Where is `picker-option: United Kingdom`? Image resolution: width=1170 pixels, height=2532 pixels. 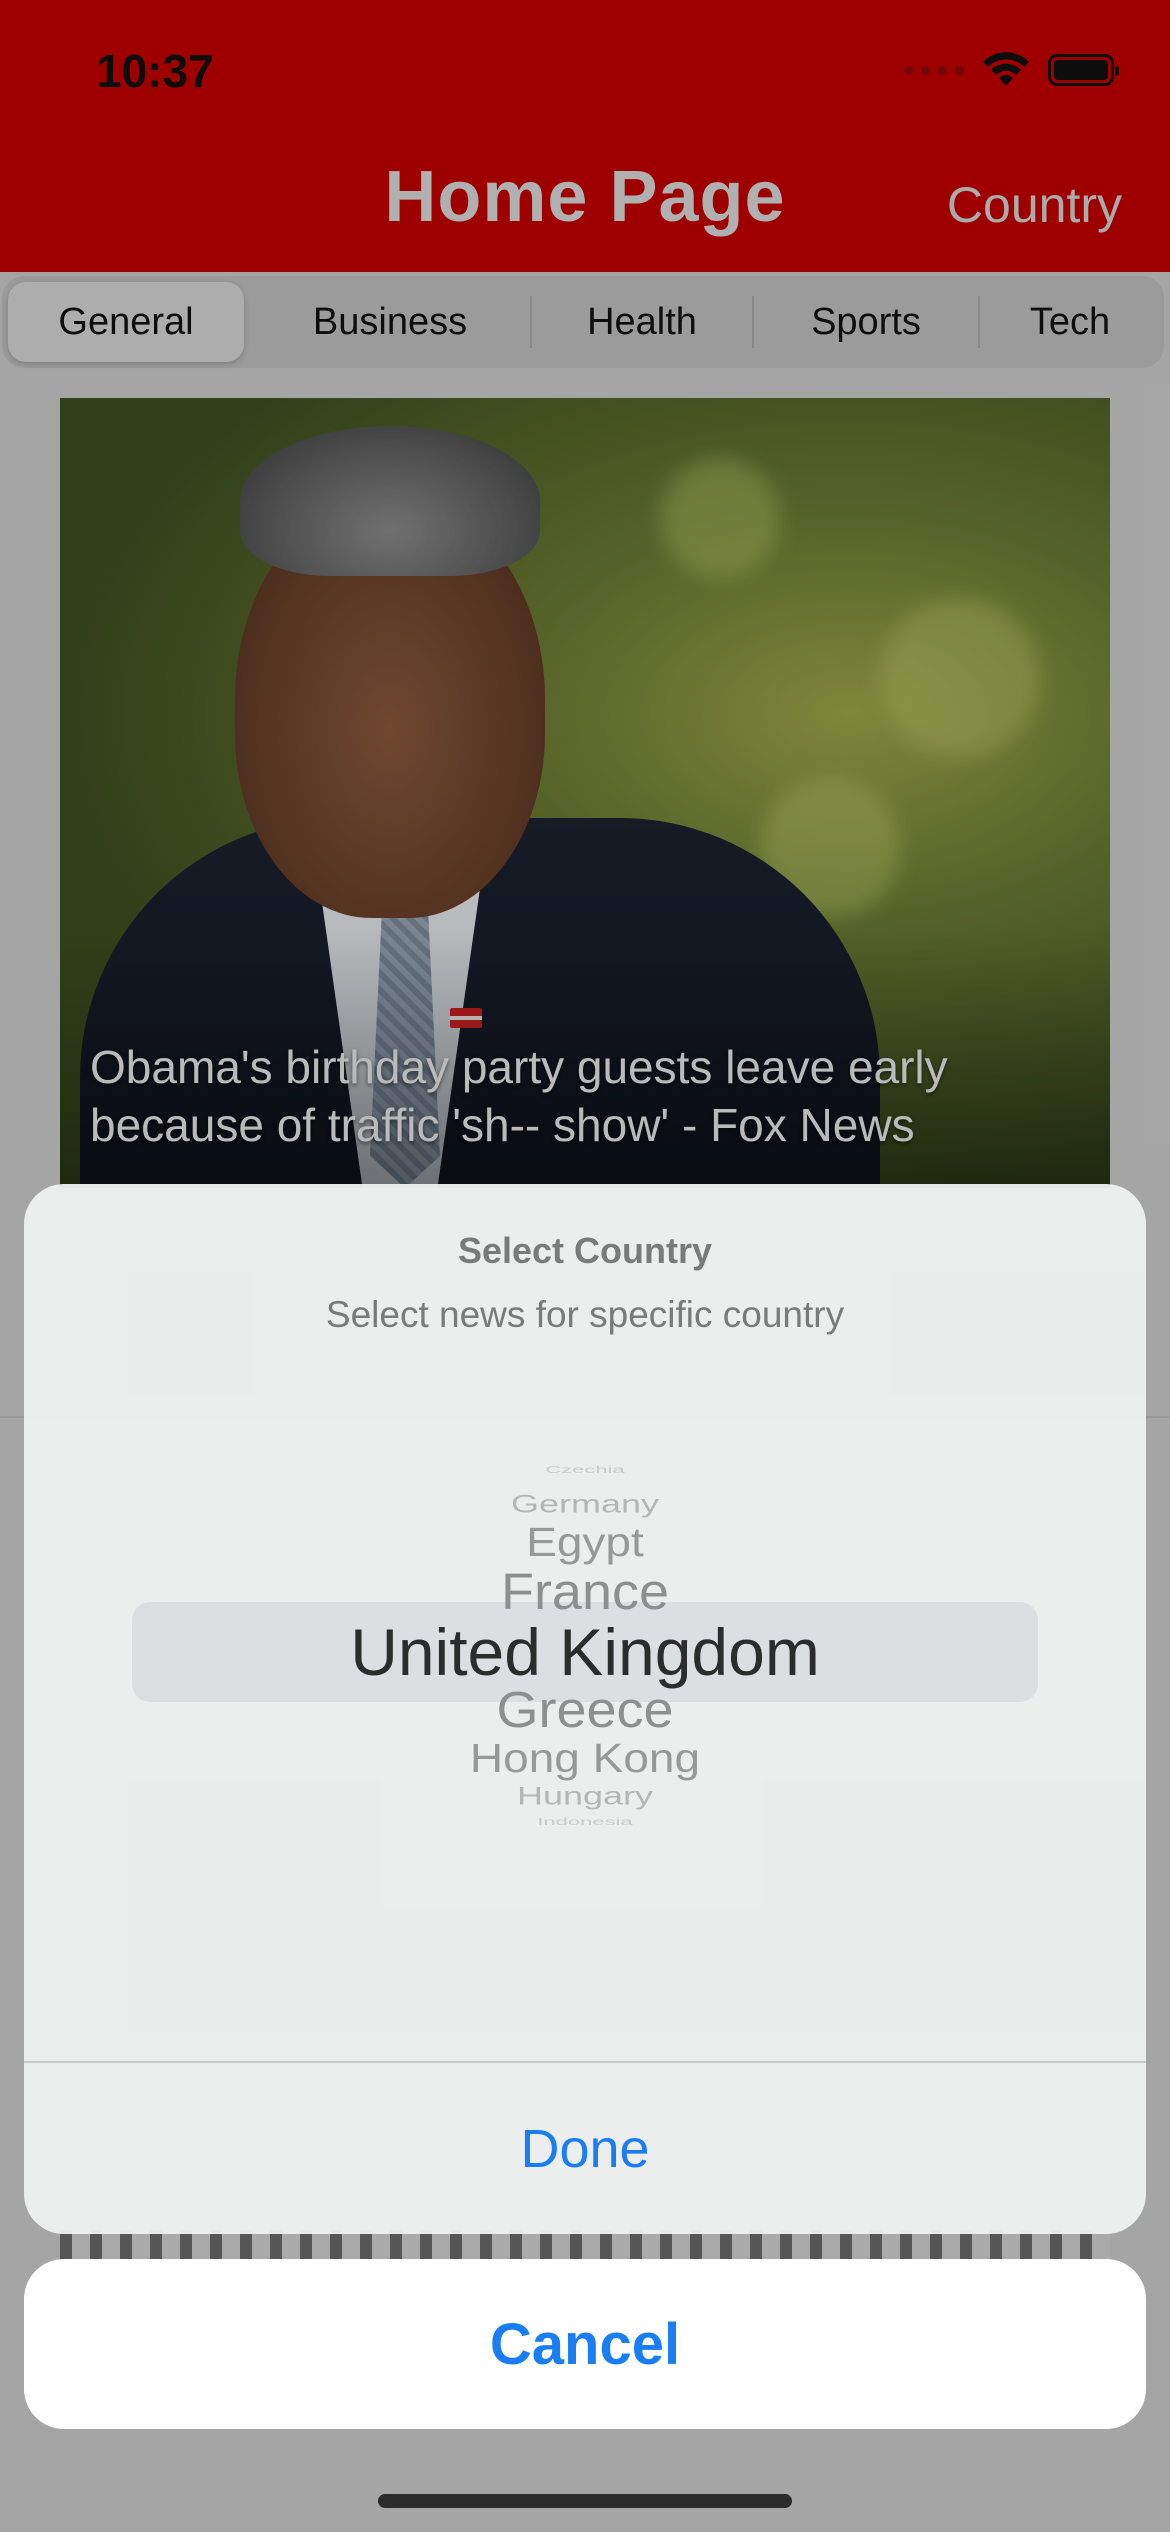 picker-option: United Kingdom is located at coordinates (585, 1652).